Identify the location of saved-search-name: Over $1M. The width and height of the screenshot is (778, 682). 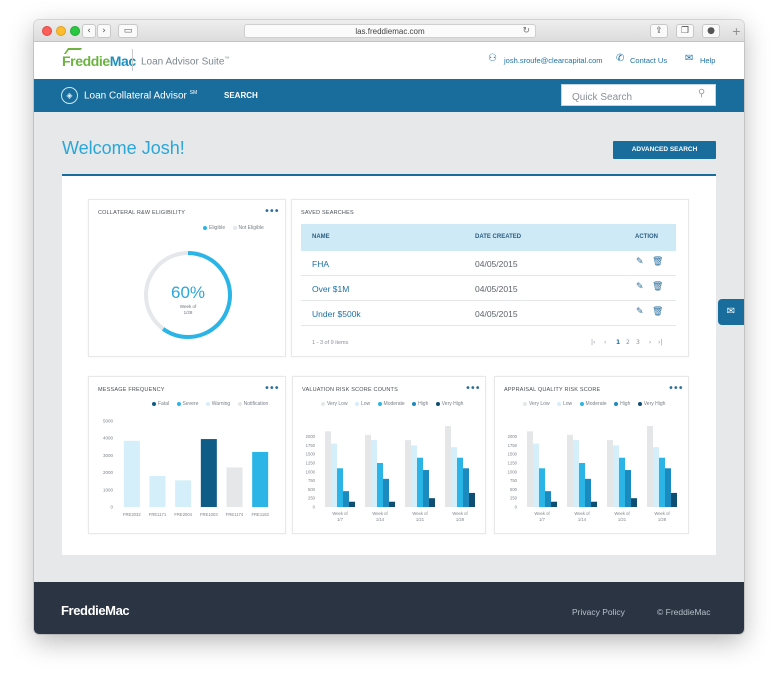
(330, 289).